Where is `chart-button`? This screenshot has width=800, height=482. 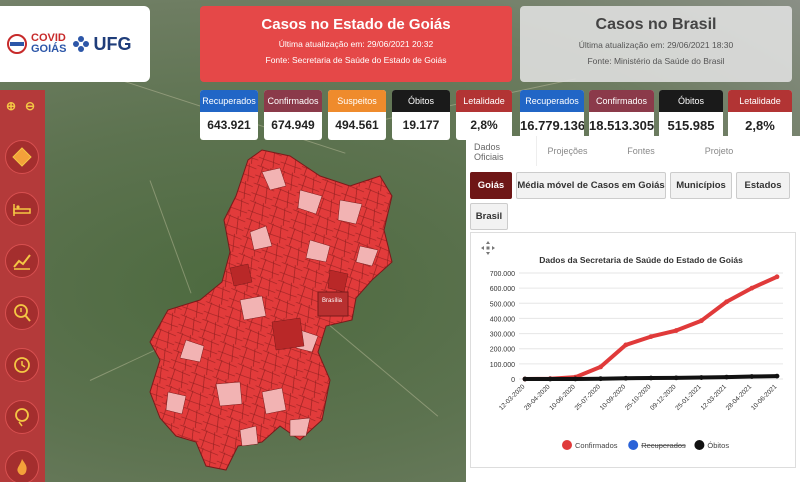 chart-button is located at coordinates (22, 261).